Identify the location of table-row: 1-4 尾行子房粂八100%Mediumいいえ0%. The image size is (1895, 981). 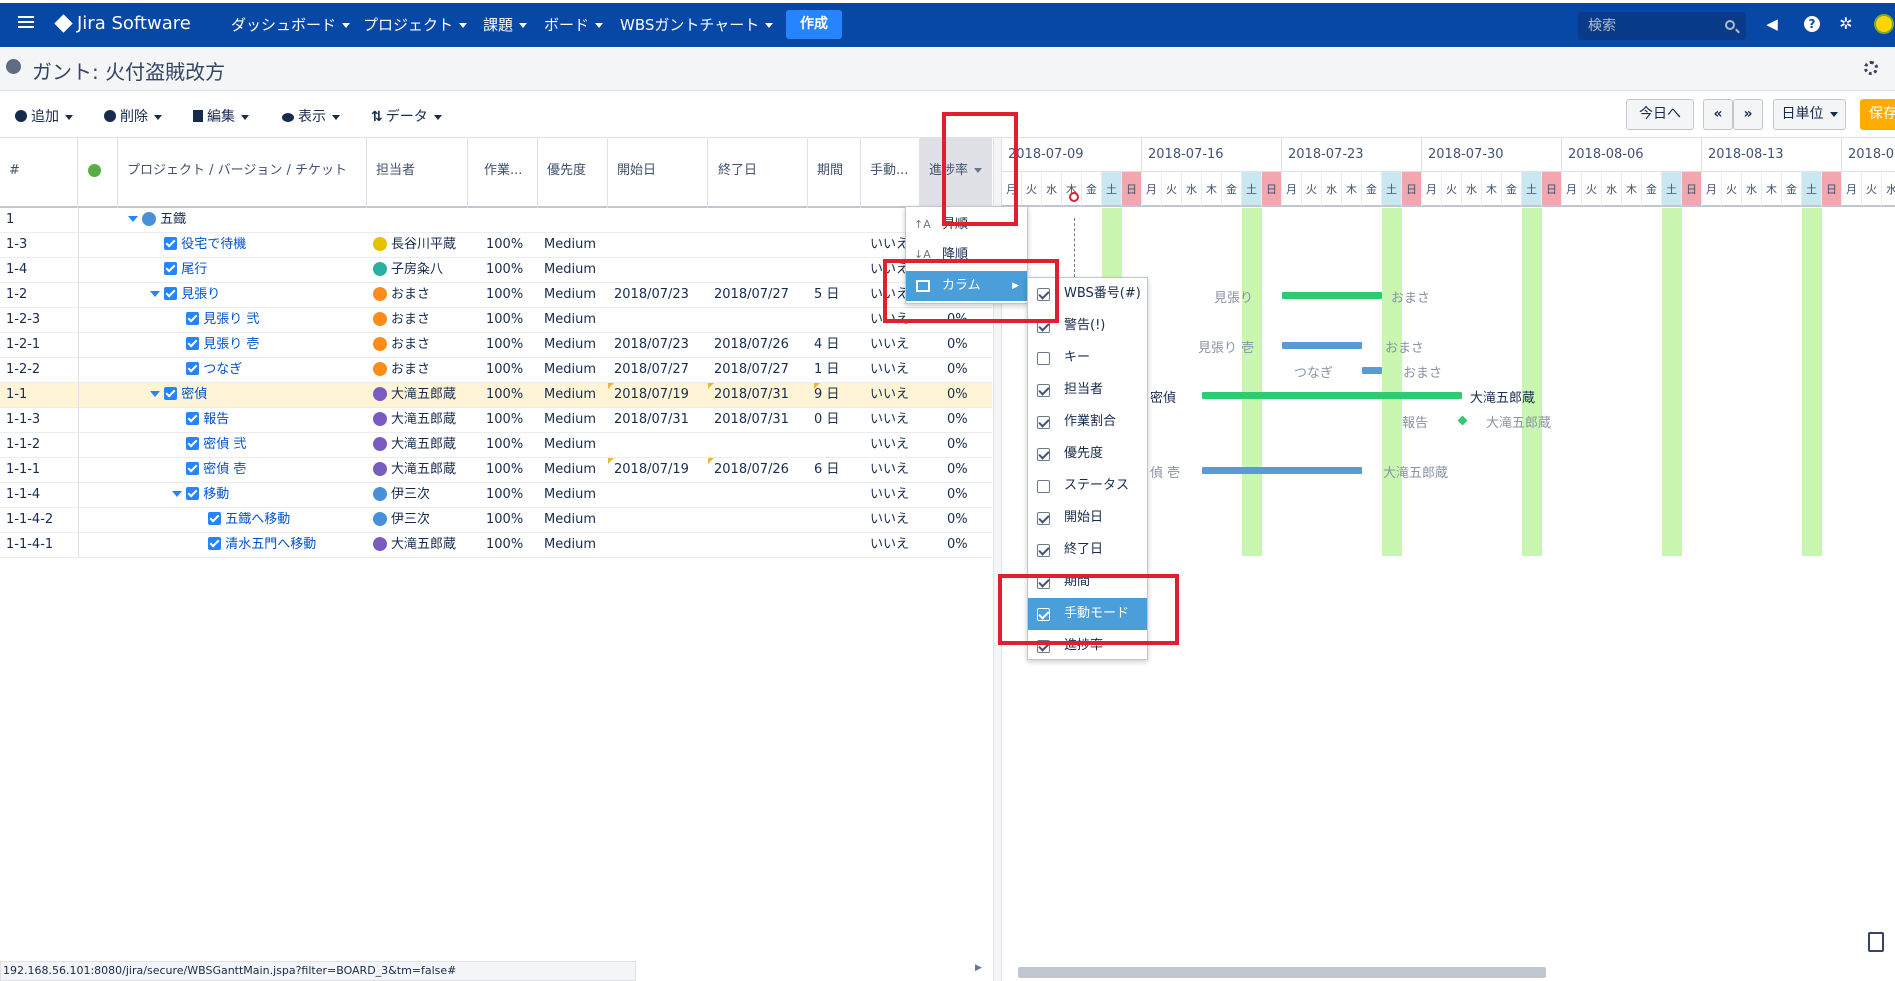
(496, 270).